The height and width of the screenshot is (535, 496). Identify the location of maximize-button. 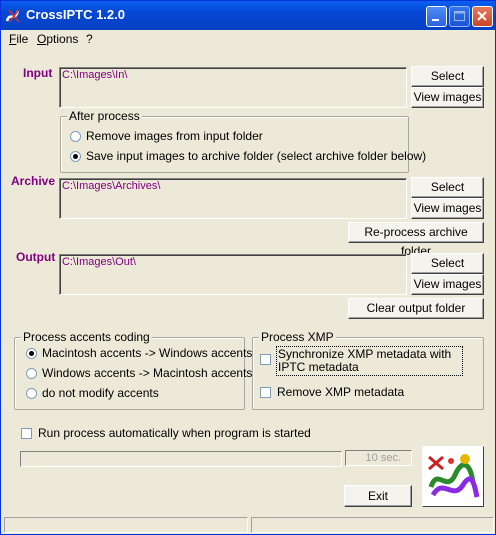
(459, 16).